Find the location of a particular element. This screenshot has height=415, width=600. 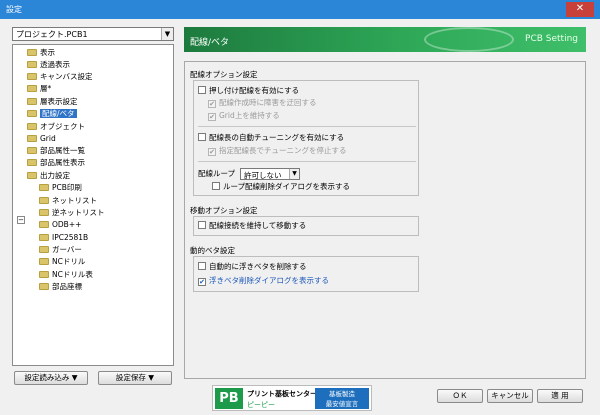

tree-item-label: 部品属性表示 is located at coordinates (62, 162).